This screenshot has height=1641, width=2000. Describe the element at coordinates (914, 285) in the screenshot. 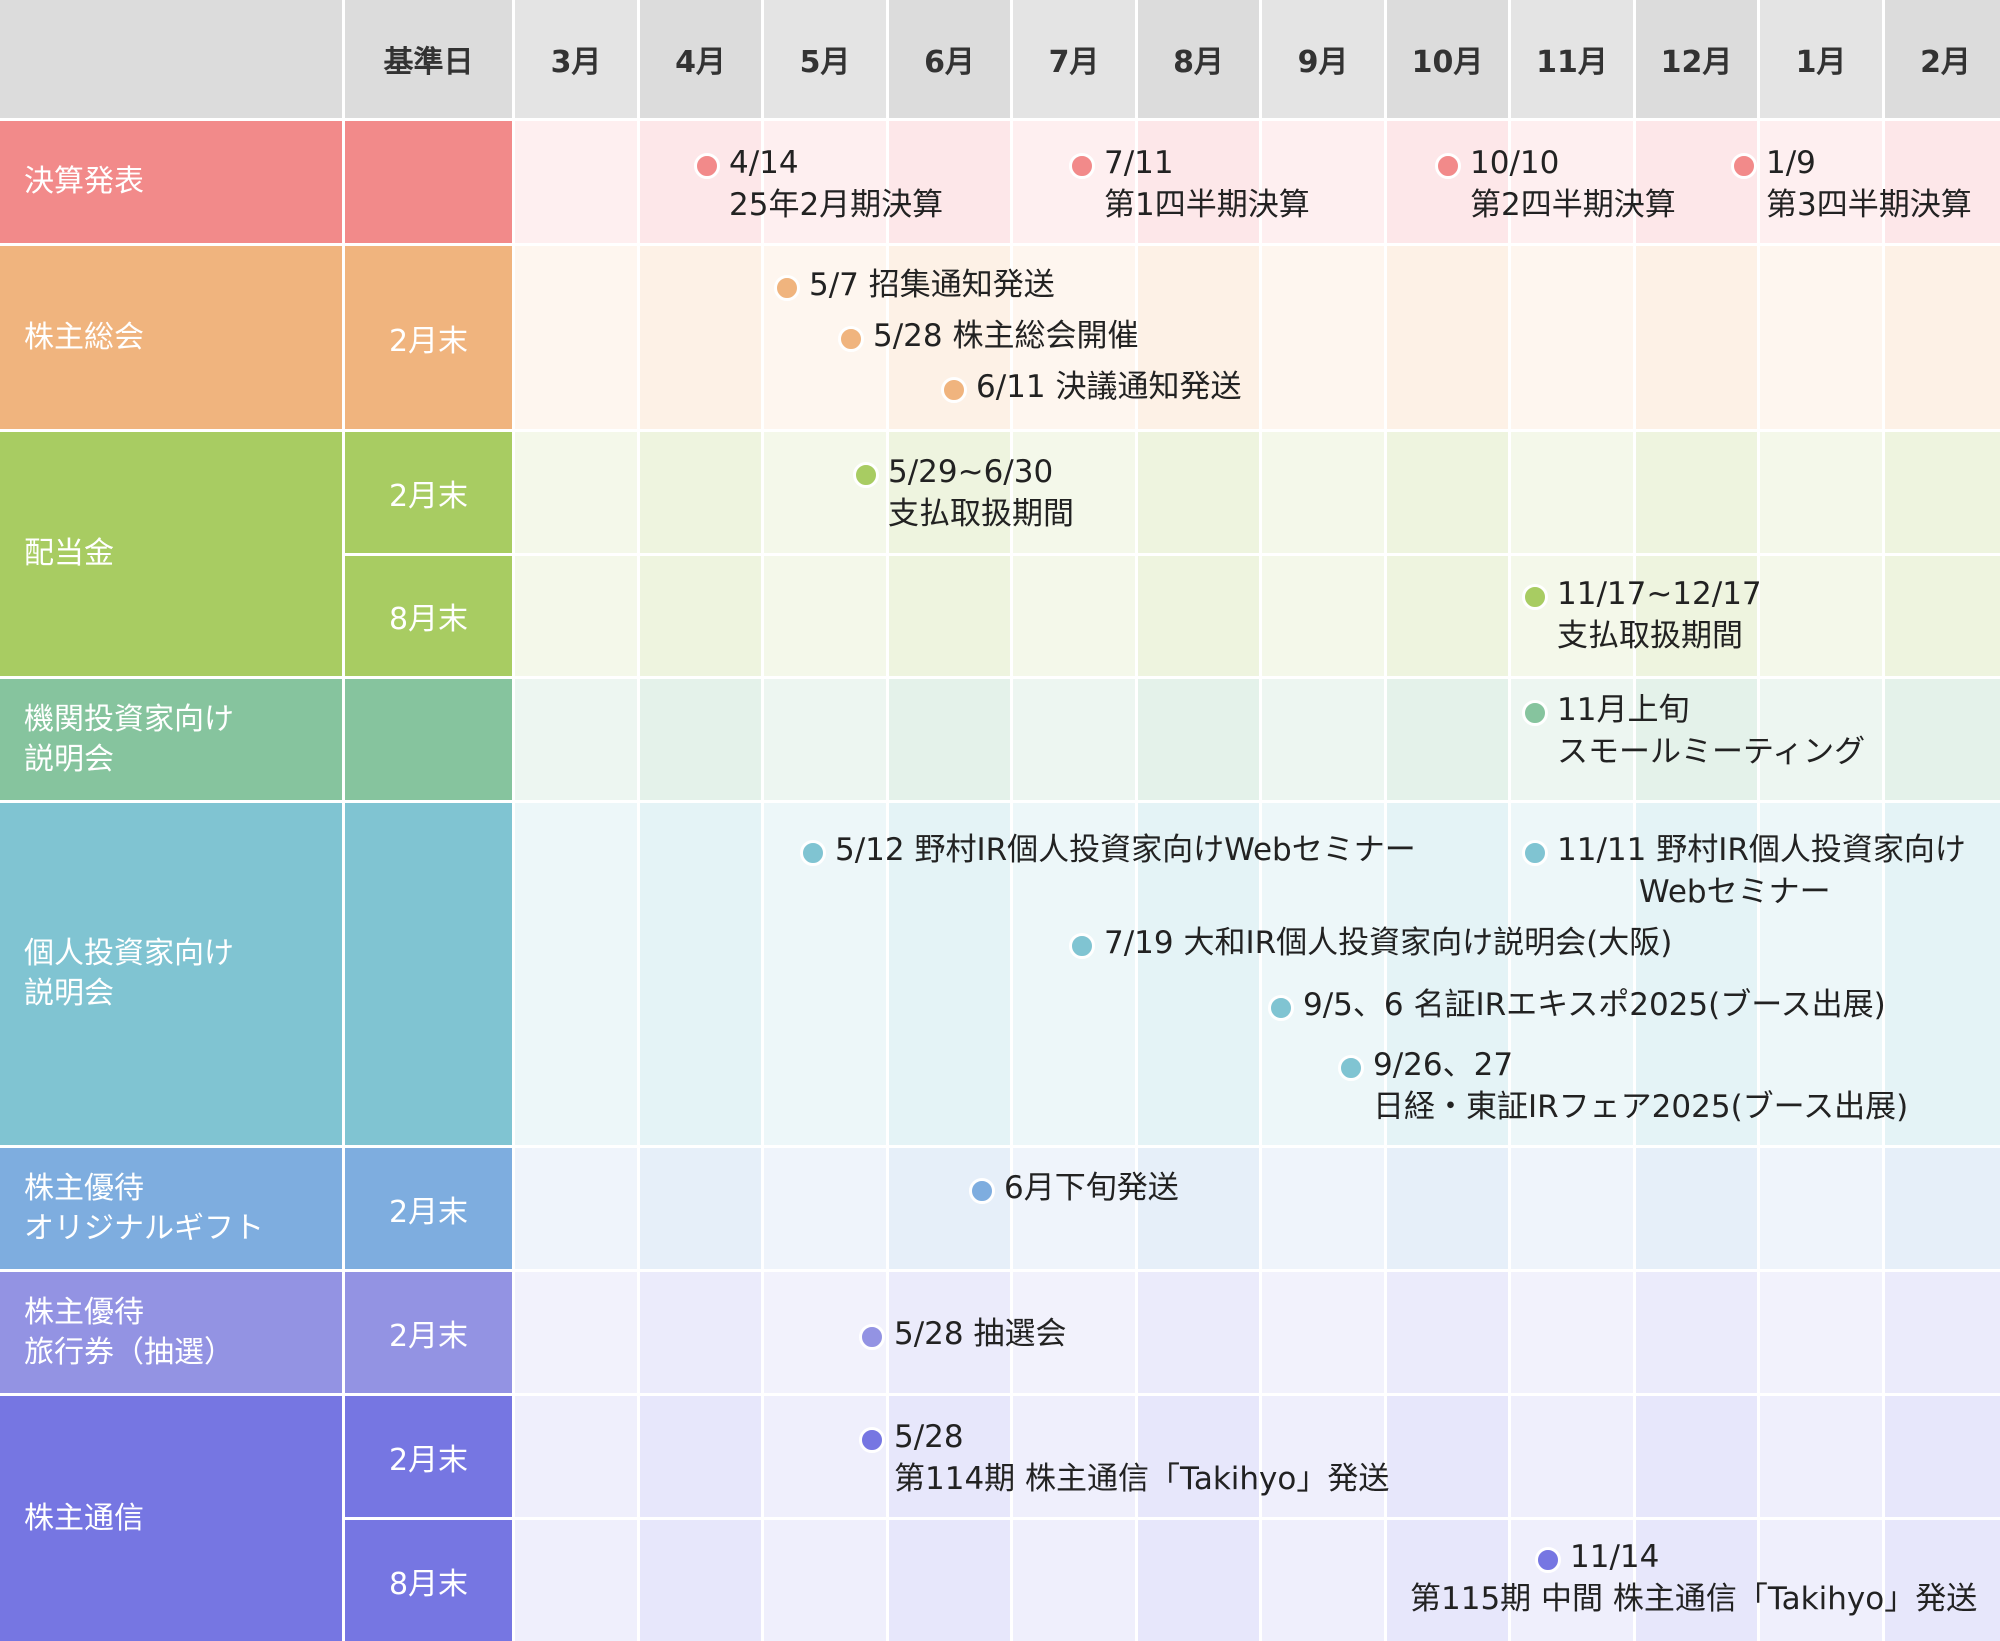

I see `event-soukai-notice: 5/7 招集通知発送` at that location.